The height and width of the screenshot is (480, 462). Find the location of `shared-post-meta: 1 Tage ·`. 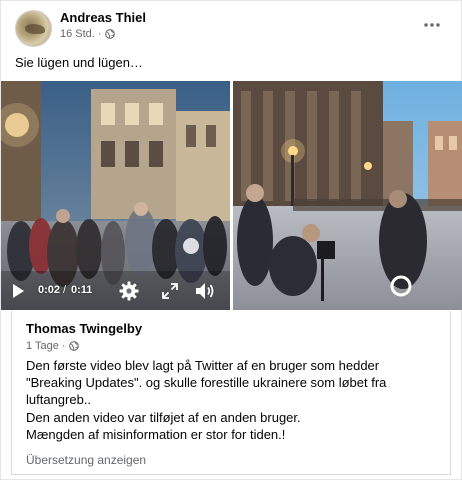

shared-post-meta: 1 Tage · is located at coordinates (52, 346).